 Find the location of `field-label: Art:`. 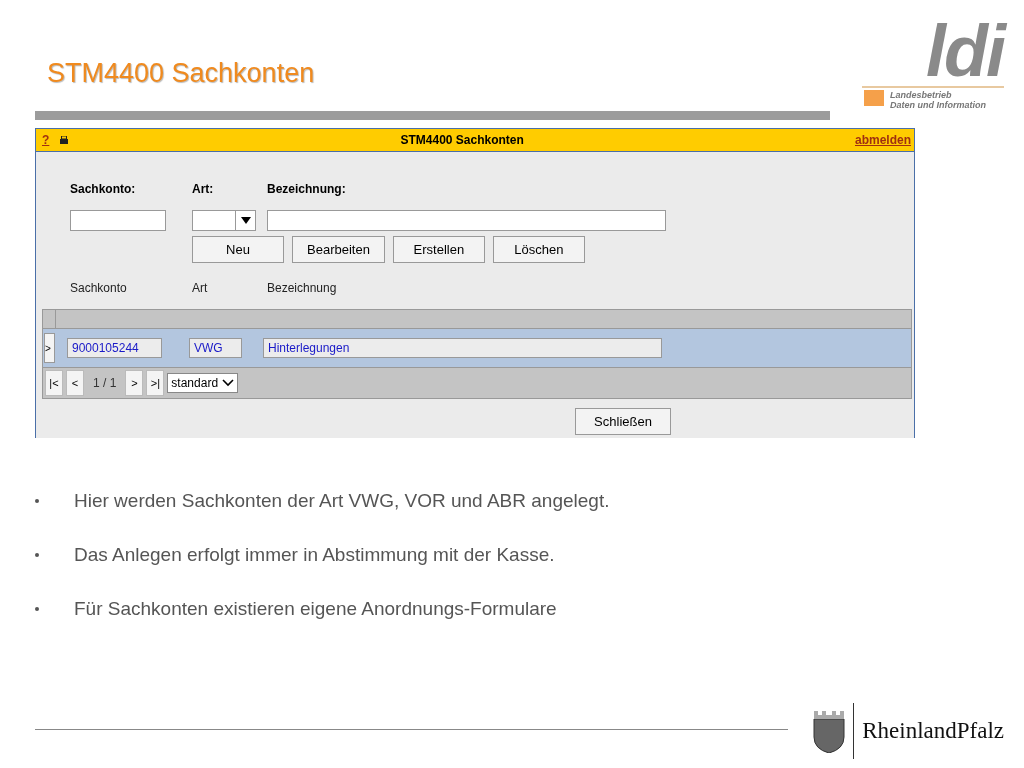

field-label: Art: is located at coordinates (203, 189).